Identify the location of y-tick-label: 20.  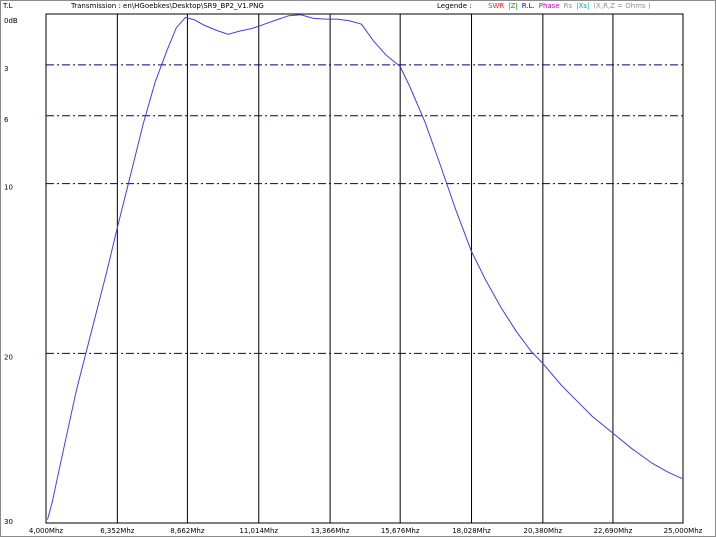
(8, 357).